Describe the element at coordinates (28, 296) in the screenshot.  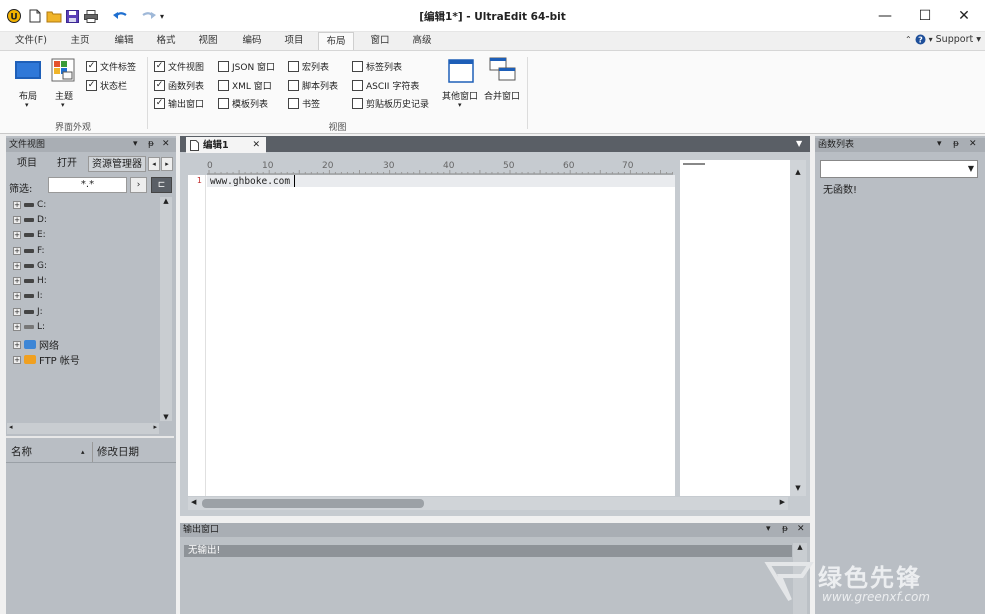
I see `tree-item-drive: + I:` at that location.